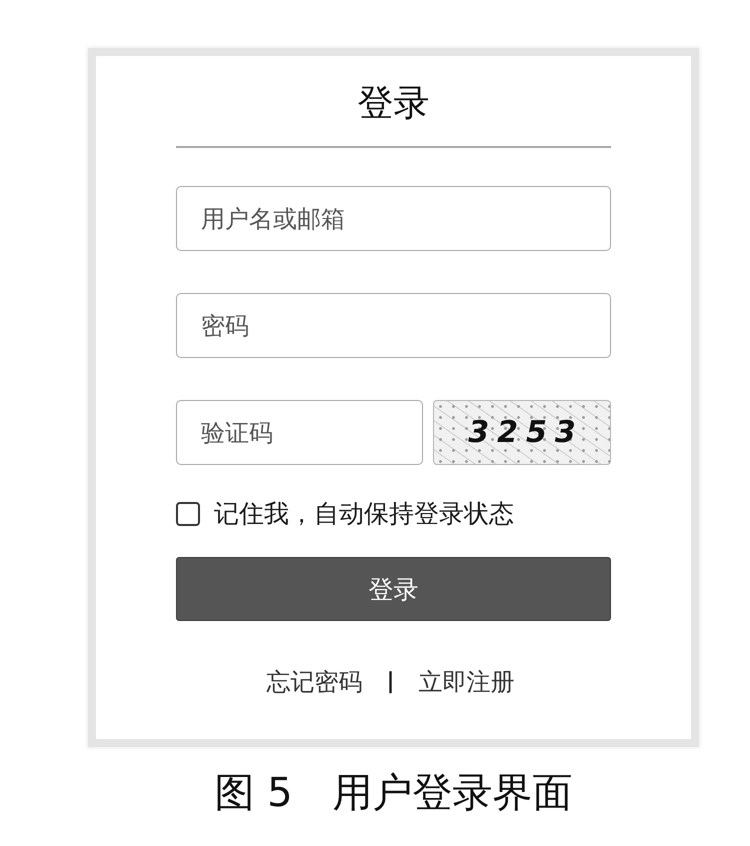 This screenshot has height=846, width=750. What do you see at coordinates (393, 218) in the screenshot?
I see `username-field: 用户名或邮箱` at bounding box center [393, 218].